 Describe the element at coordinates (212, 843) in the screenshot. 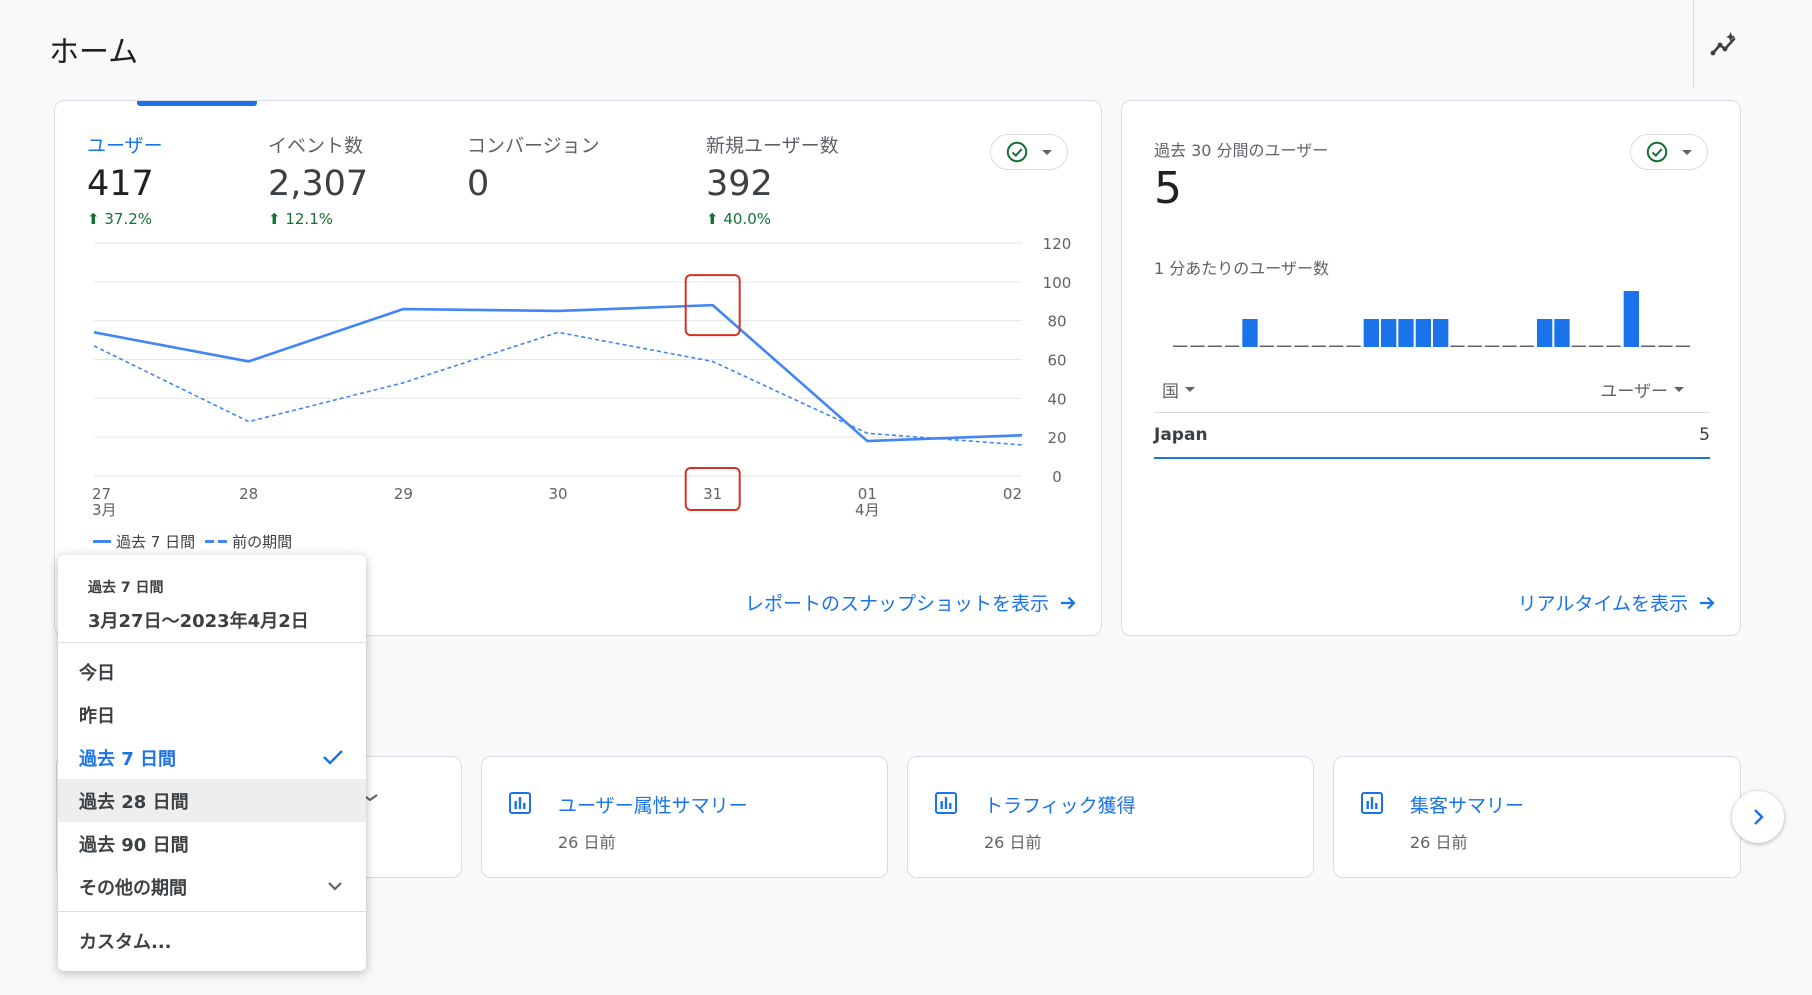

I see `date-option-last-90-days: 過去 90 日間` at that location.